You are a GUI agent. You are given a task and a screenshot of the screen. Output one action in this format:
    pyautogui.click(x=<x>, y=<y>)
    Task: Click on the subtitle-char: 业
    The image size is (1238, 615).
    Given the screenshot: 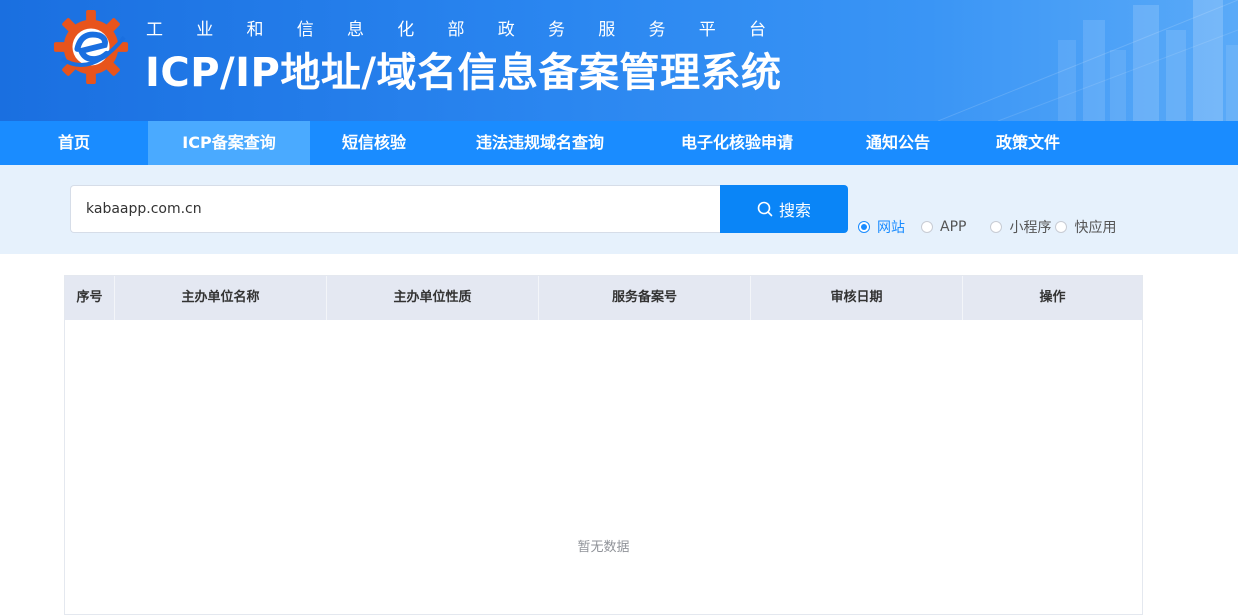 What is the action you would take?
    pyautogui.click(x=205, y=30)
    